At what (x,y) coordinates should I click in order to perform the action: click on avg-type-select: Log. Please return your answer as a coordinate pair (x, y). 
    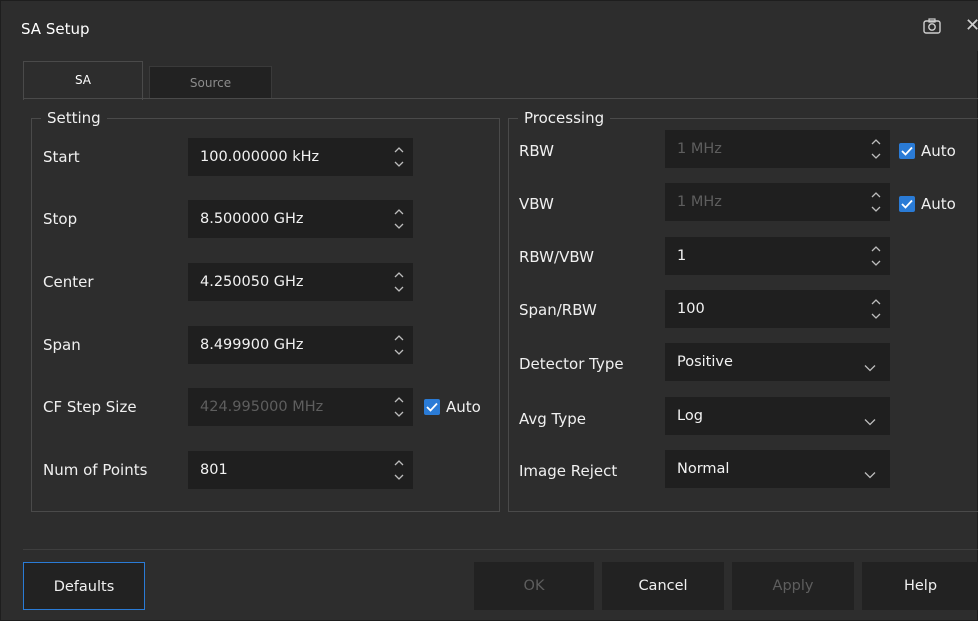
    Looking at the image, I should click on (777, 416).